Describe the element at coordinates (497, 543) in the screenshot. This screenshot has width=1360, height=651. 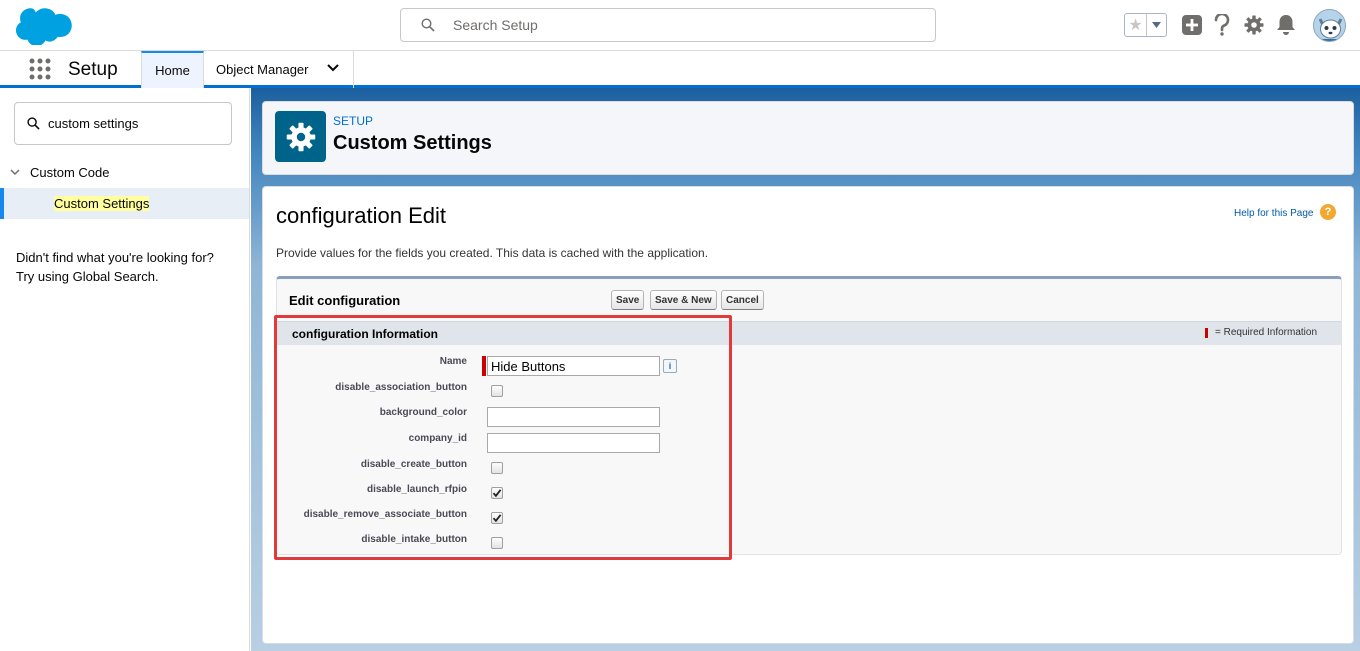
I see `disable-intake-button-checkbox` at that location.